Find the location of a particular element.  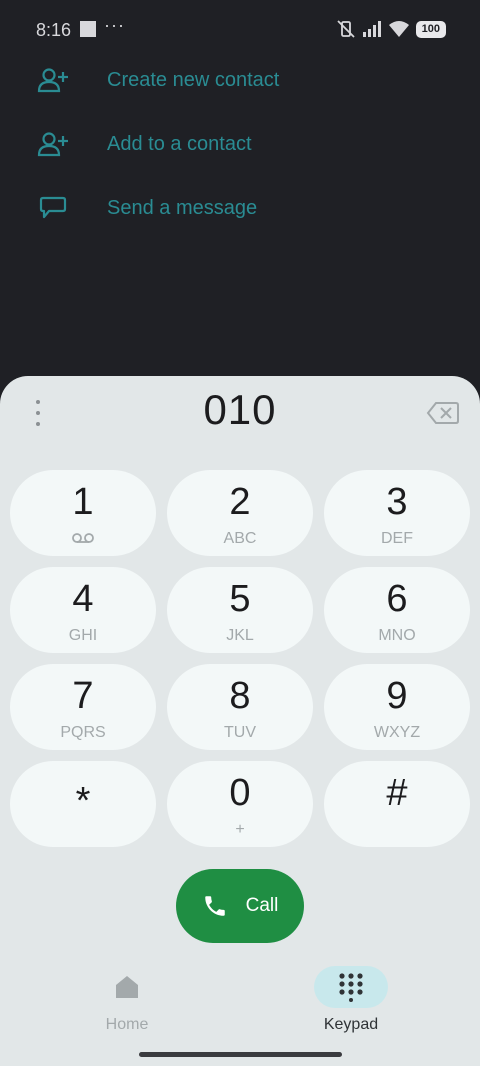

call-button: Call is located at coordinates (240, 906).